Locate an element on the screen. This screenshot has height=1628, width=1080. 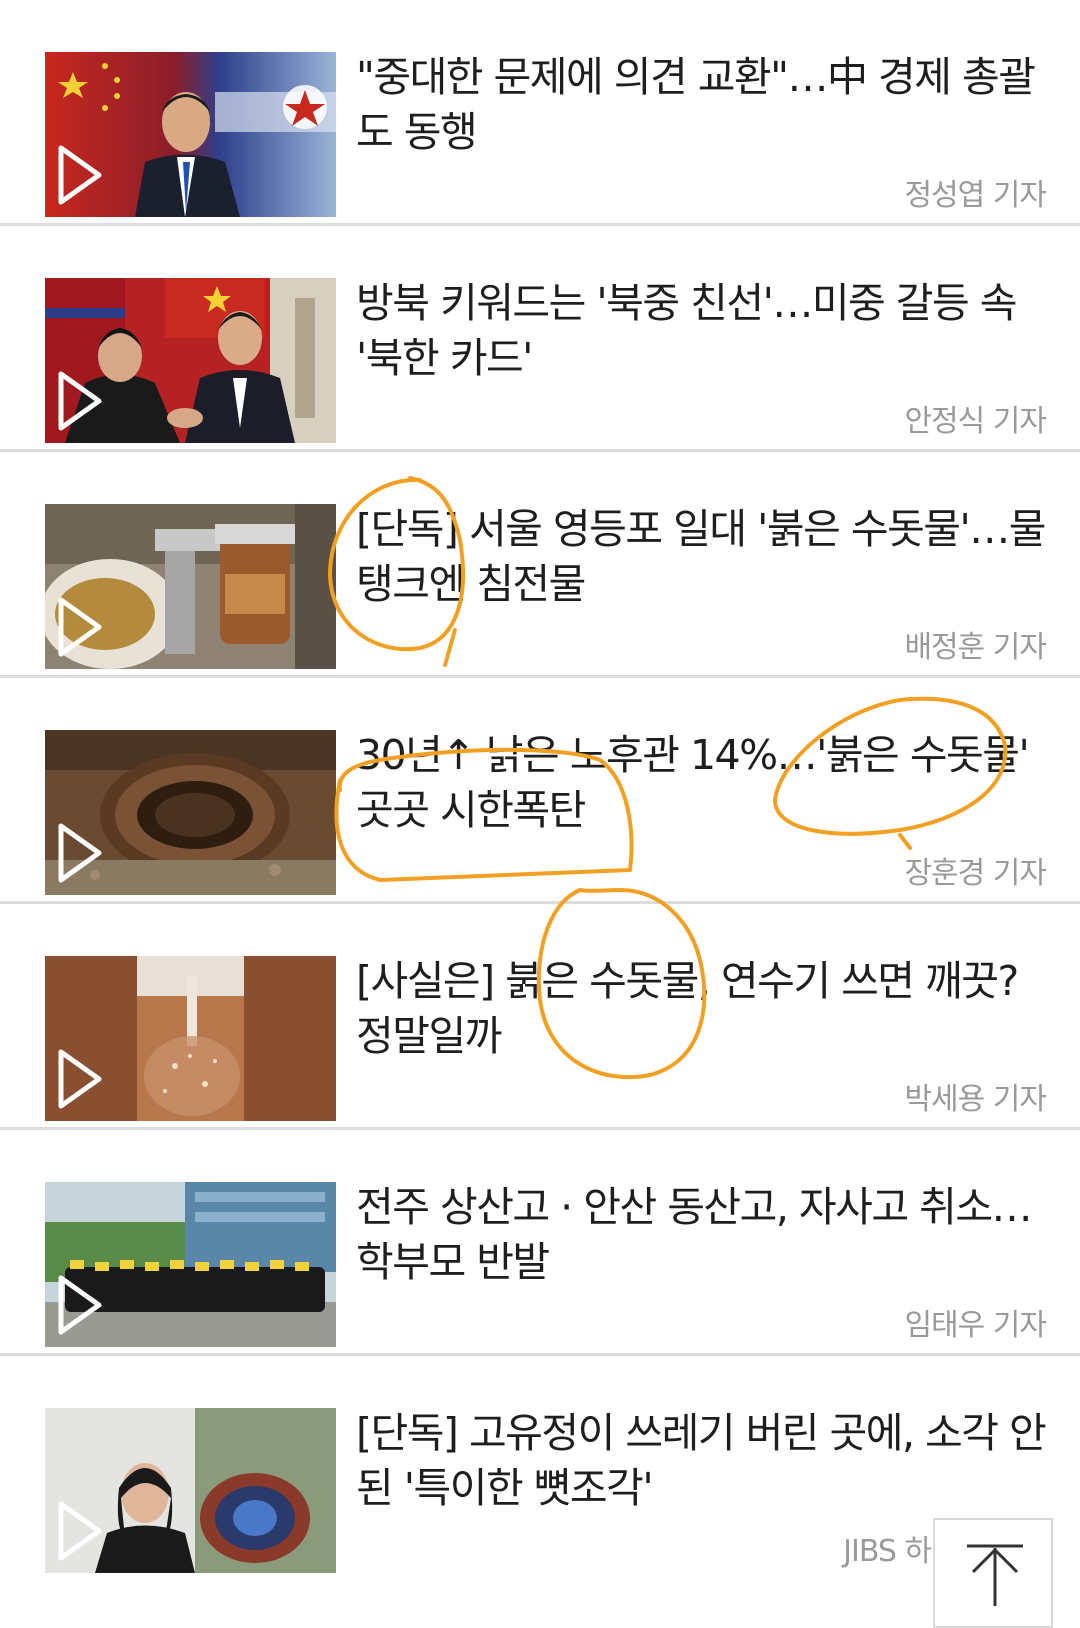
list-item: 방북 키워드는 '북중 친선'…미중 갈등 속 '북한 카드' 안정식 기자 is located at coordinates (540, 339).